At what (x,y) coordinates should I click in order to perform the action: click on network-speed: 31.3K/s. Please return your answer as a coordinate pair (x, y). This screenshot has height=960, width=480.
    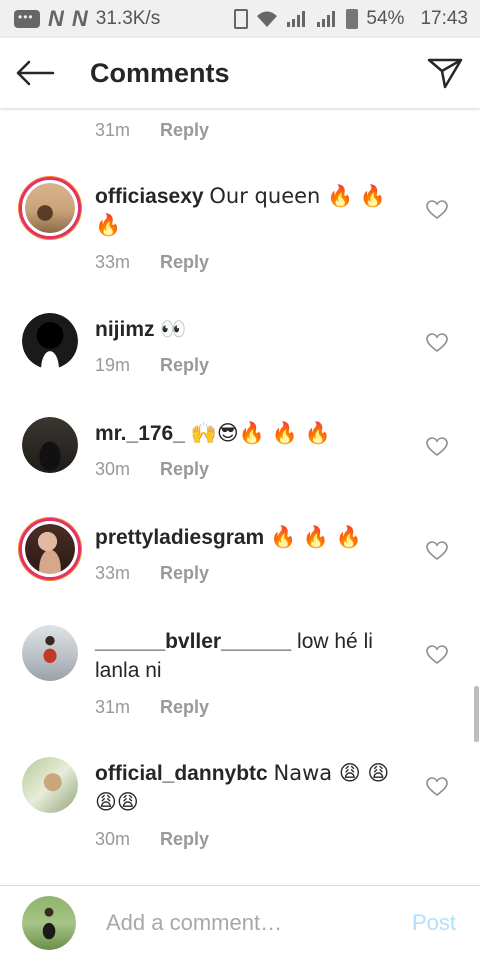
    Looking at the image, I should click on (128, 18).